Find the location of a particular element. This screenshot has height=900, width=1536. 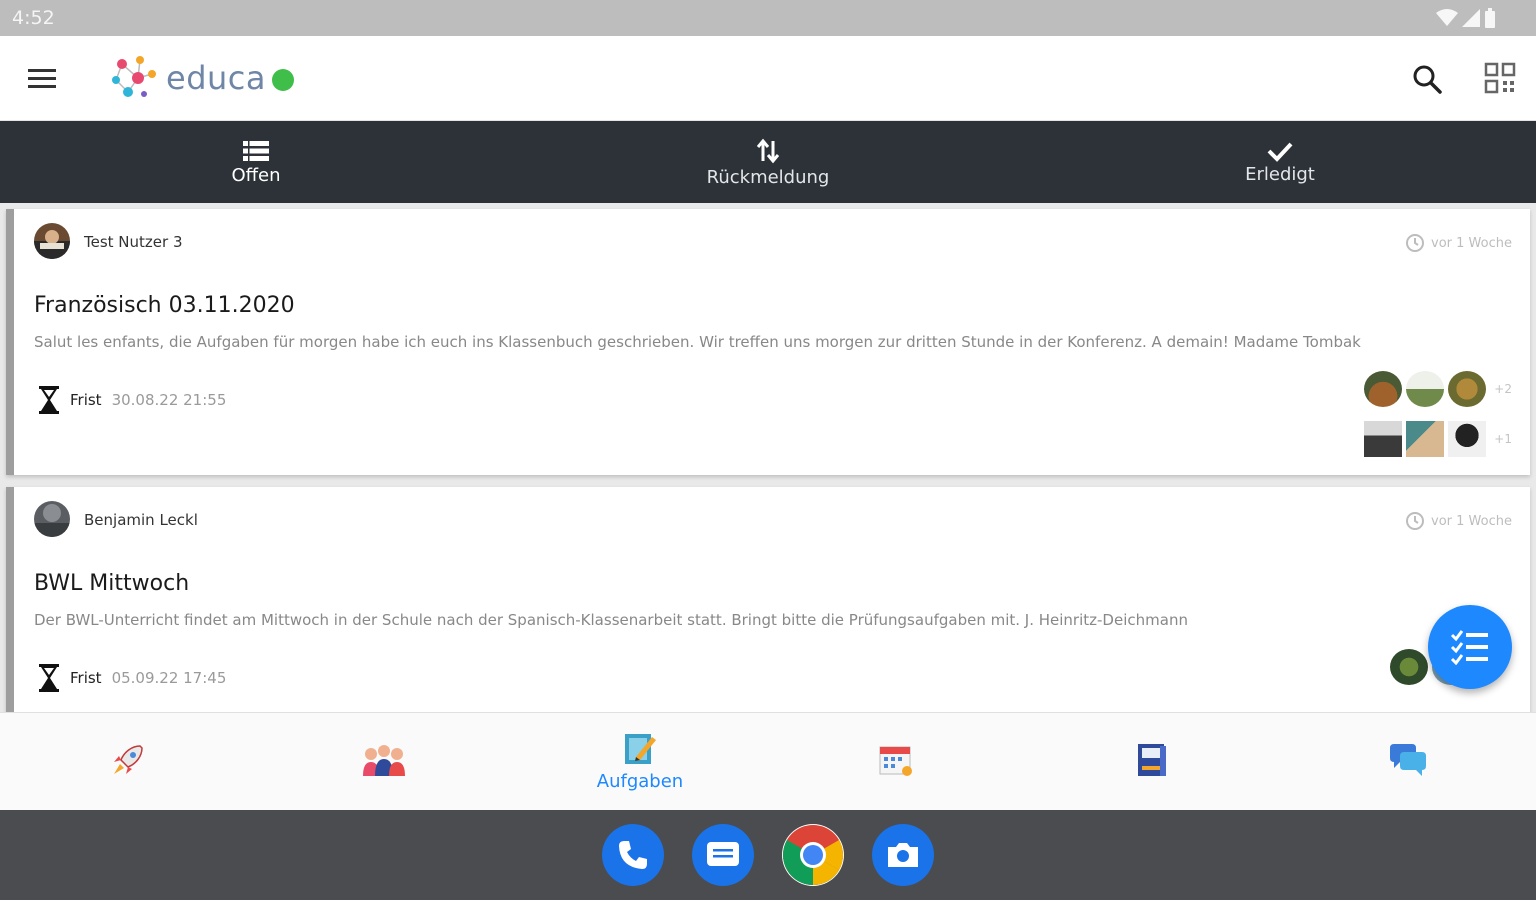

attachment-thumbnails: +1 is located at coordinates (1438, 439).